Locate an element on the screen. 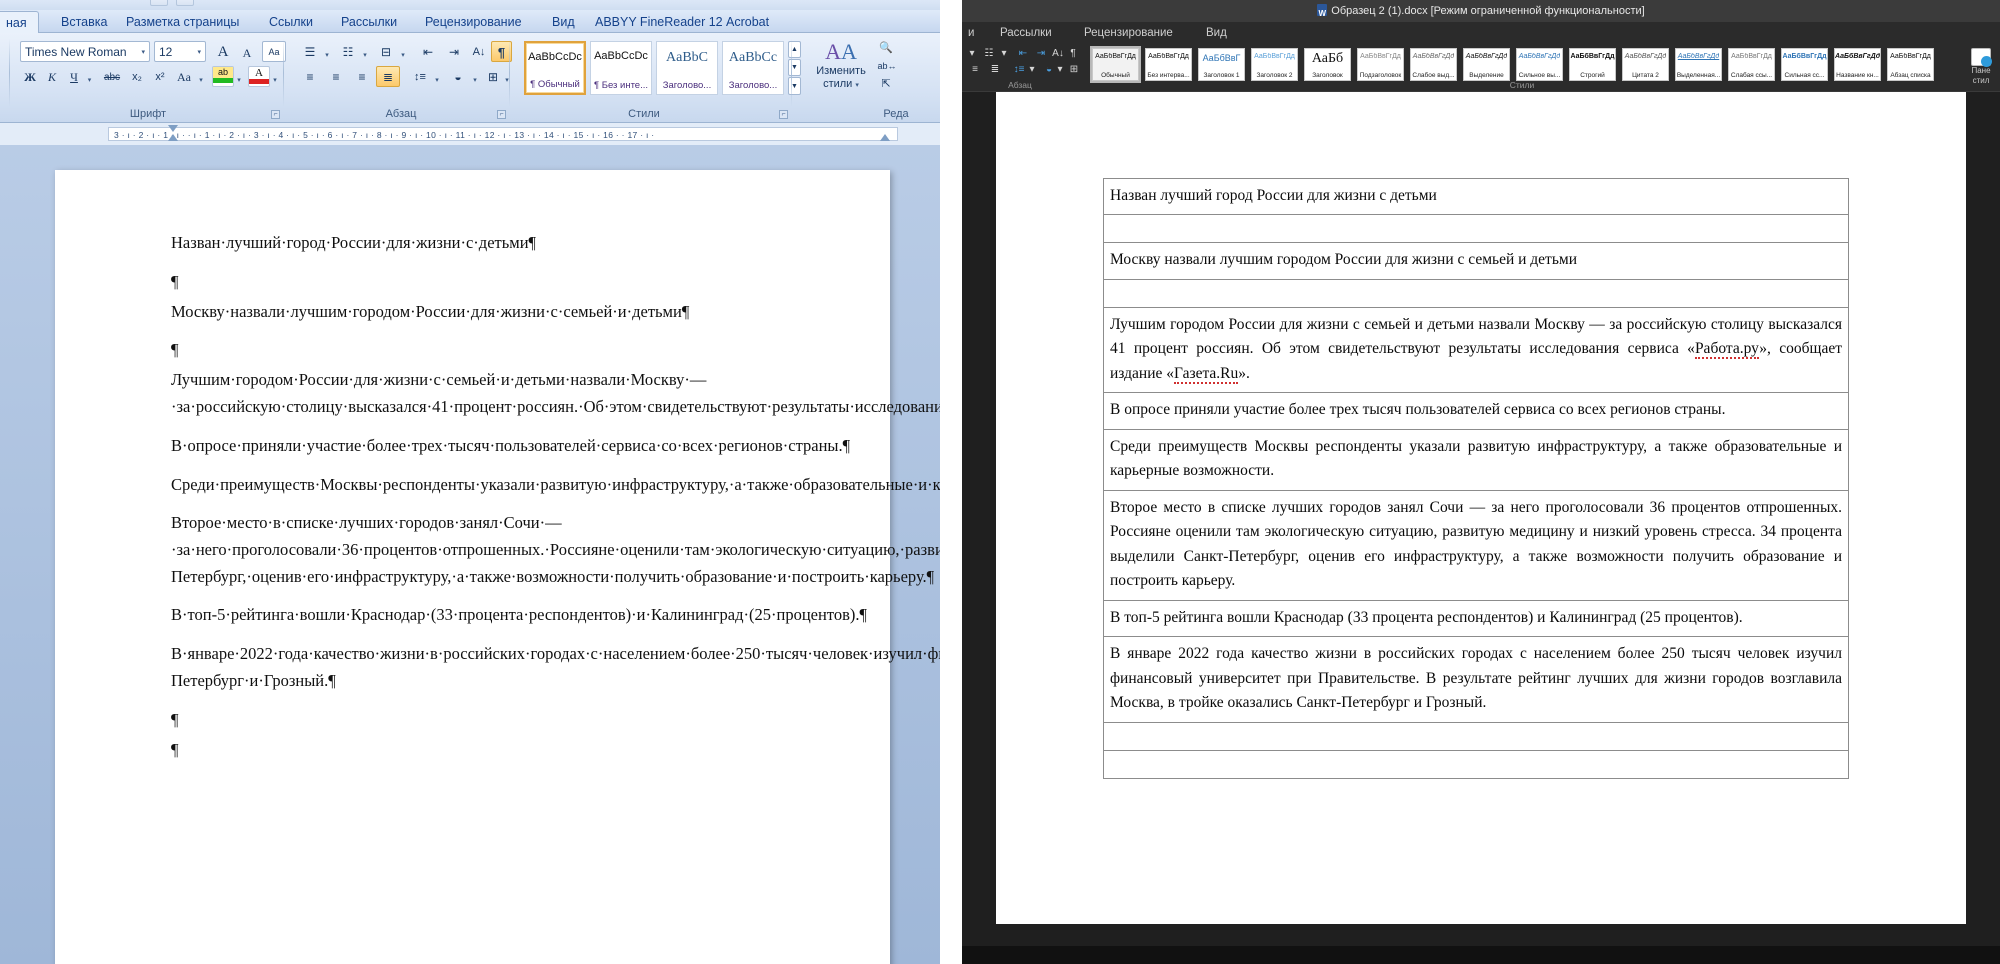 This screenshot has height=964, width=2000. font-name-combo: Times New Roman ▾ is located at coordinates (85, 51).